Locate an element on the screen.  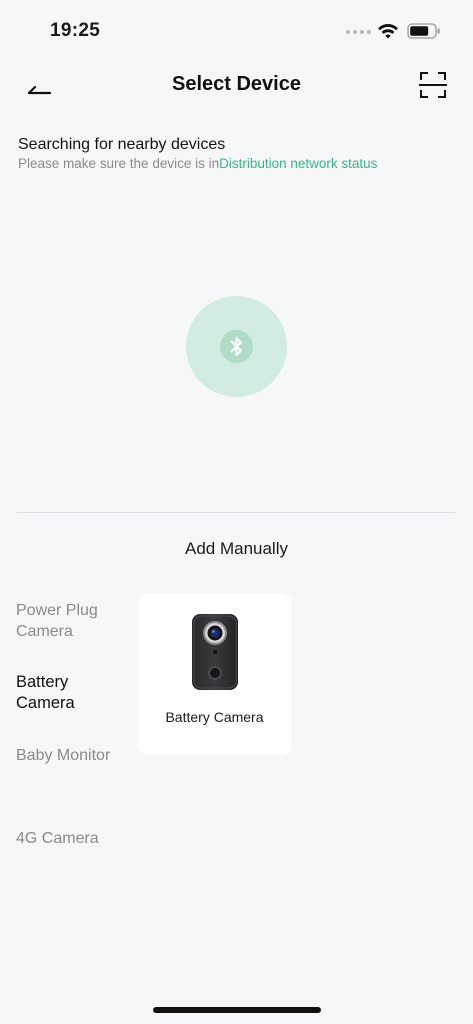
wifi-icon is located at coordinates (388, 31).